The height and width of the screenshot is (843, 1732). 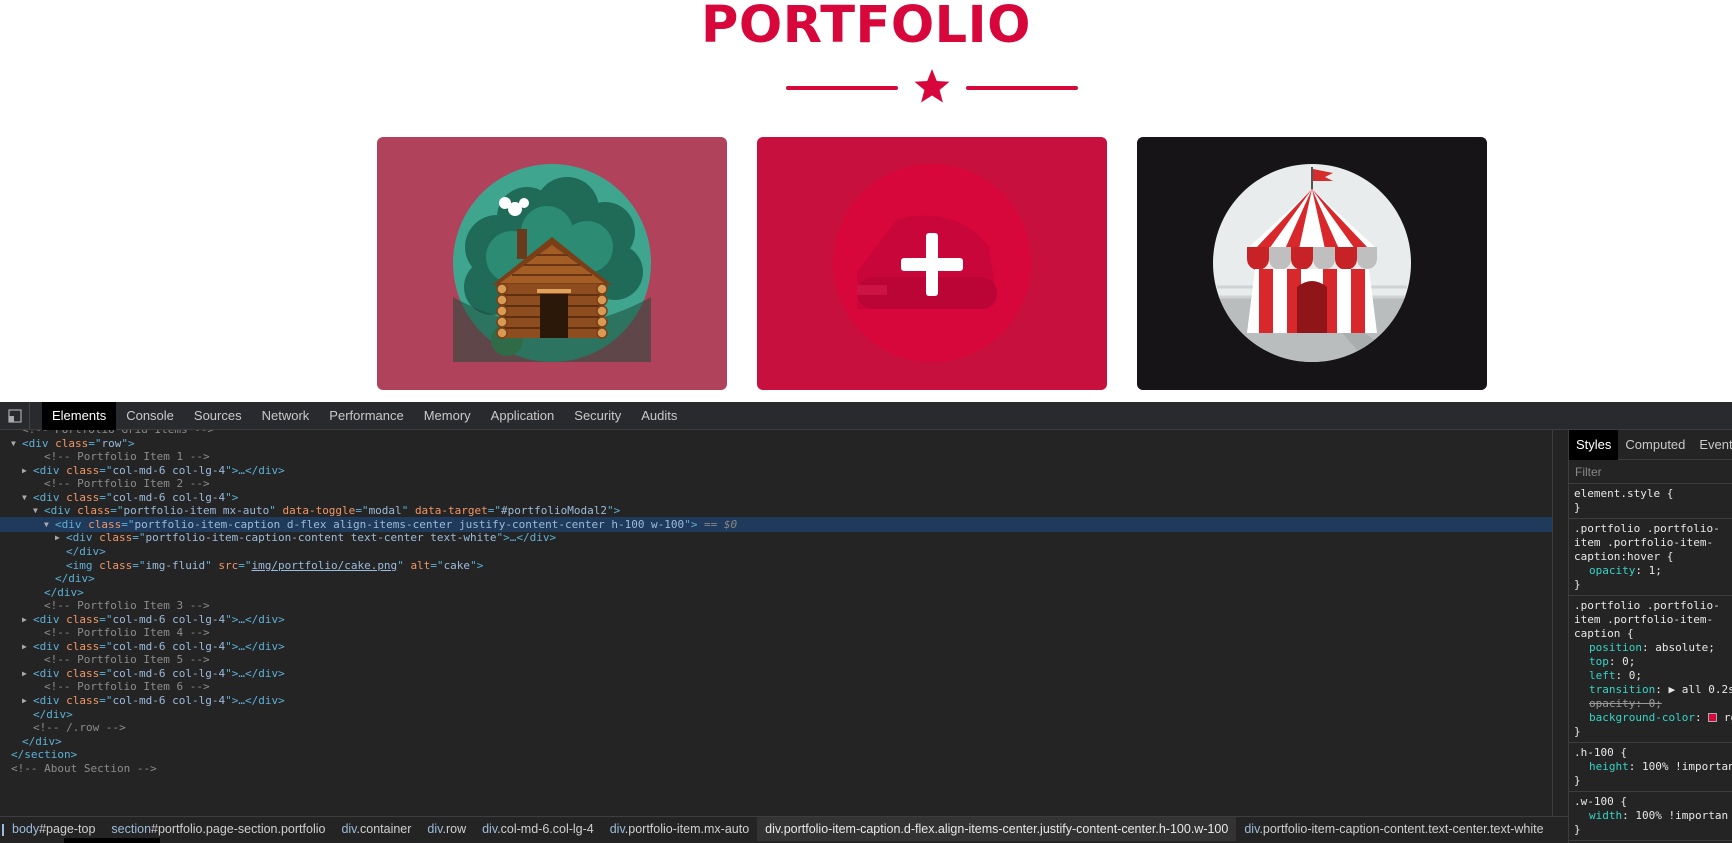 What do you see at coordinates (84, 768) in the screenshot?
I see `html-comment: <!-- About Section -->` at bounding box center [84, 768].